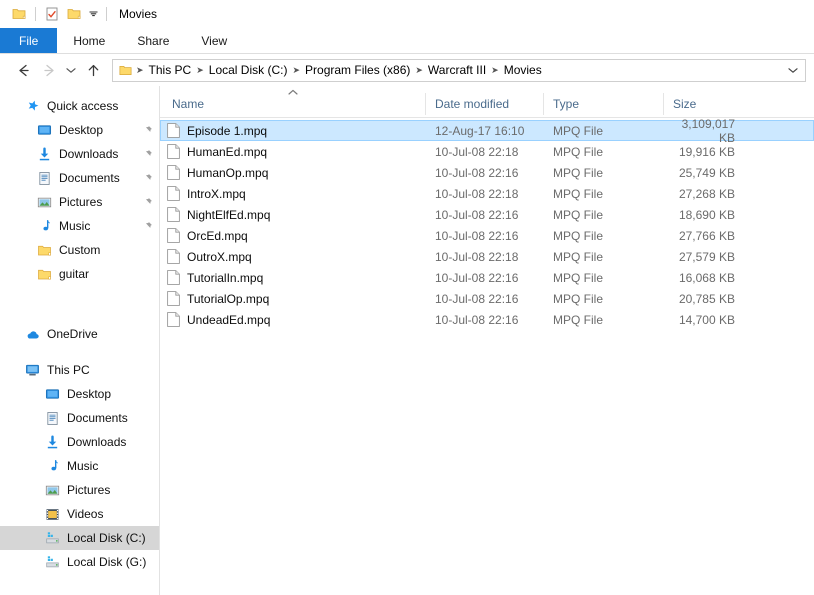  I want to click on sidebar-item-this-pc: This PC, so click(79, 370).